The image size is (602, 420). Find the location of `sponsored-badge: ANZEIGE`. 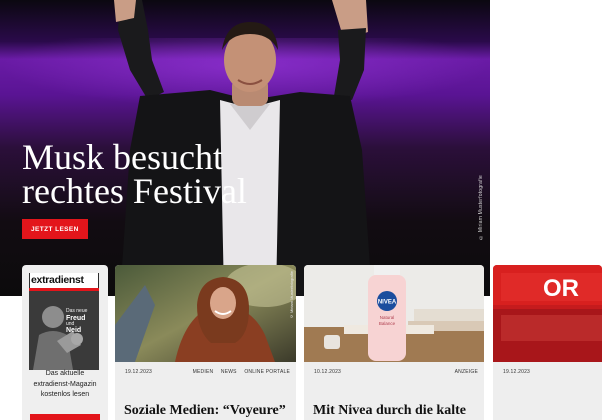

sponsored-badge: ANZEIGE is located at coordinates (466, 372).